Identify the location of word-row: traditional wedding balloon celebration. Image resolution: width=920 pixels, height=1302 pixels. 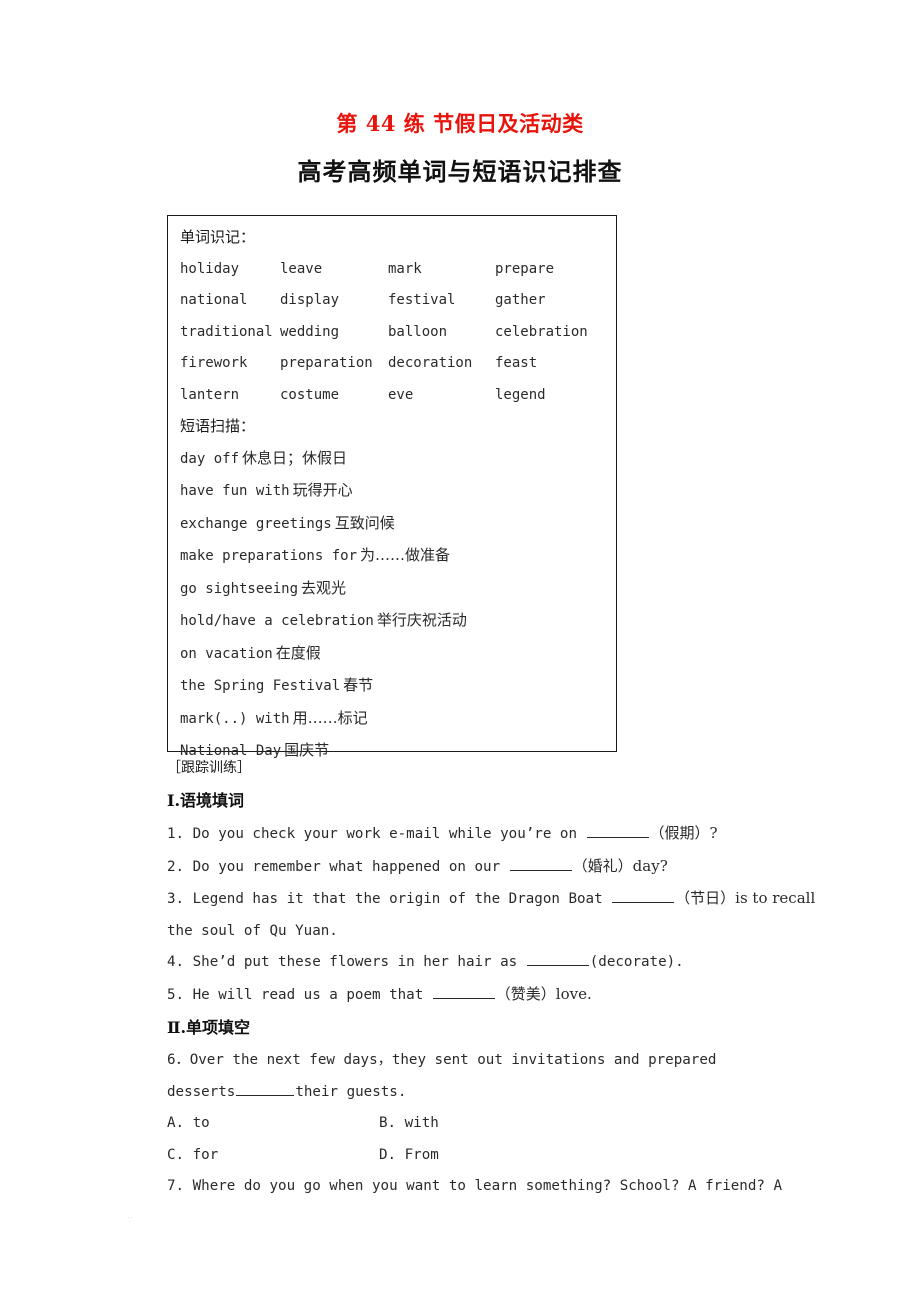
(394, 333).